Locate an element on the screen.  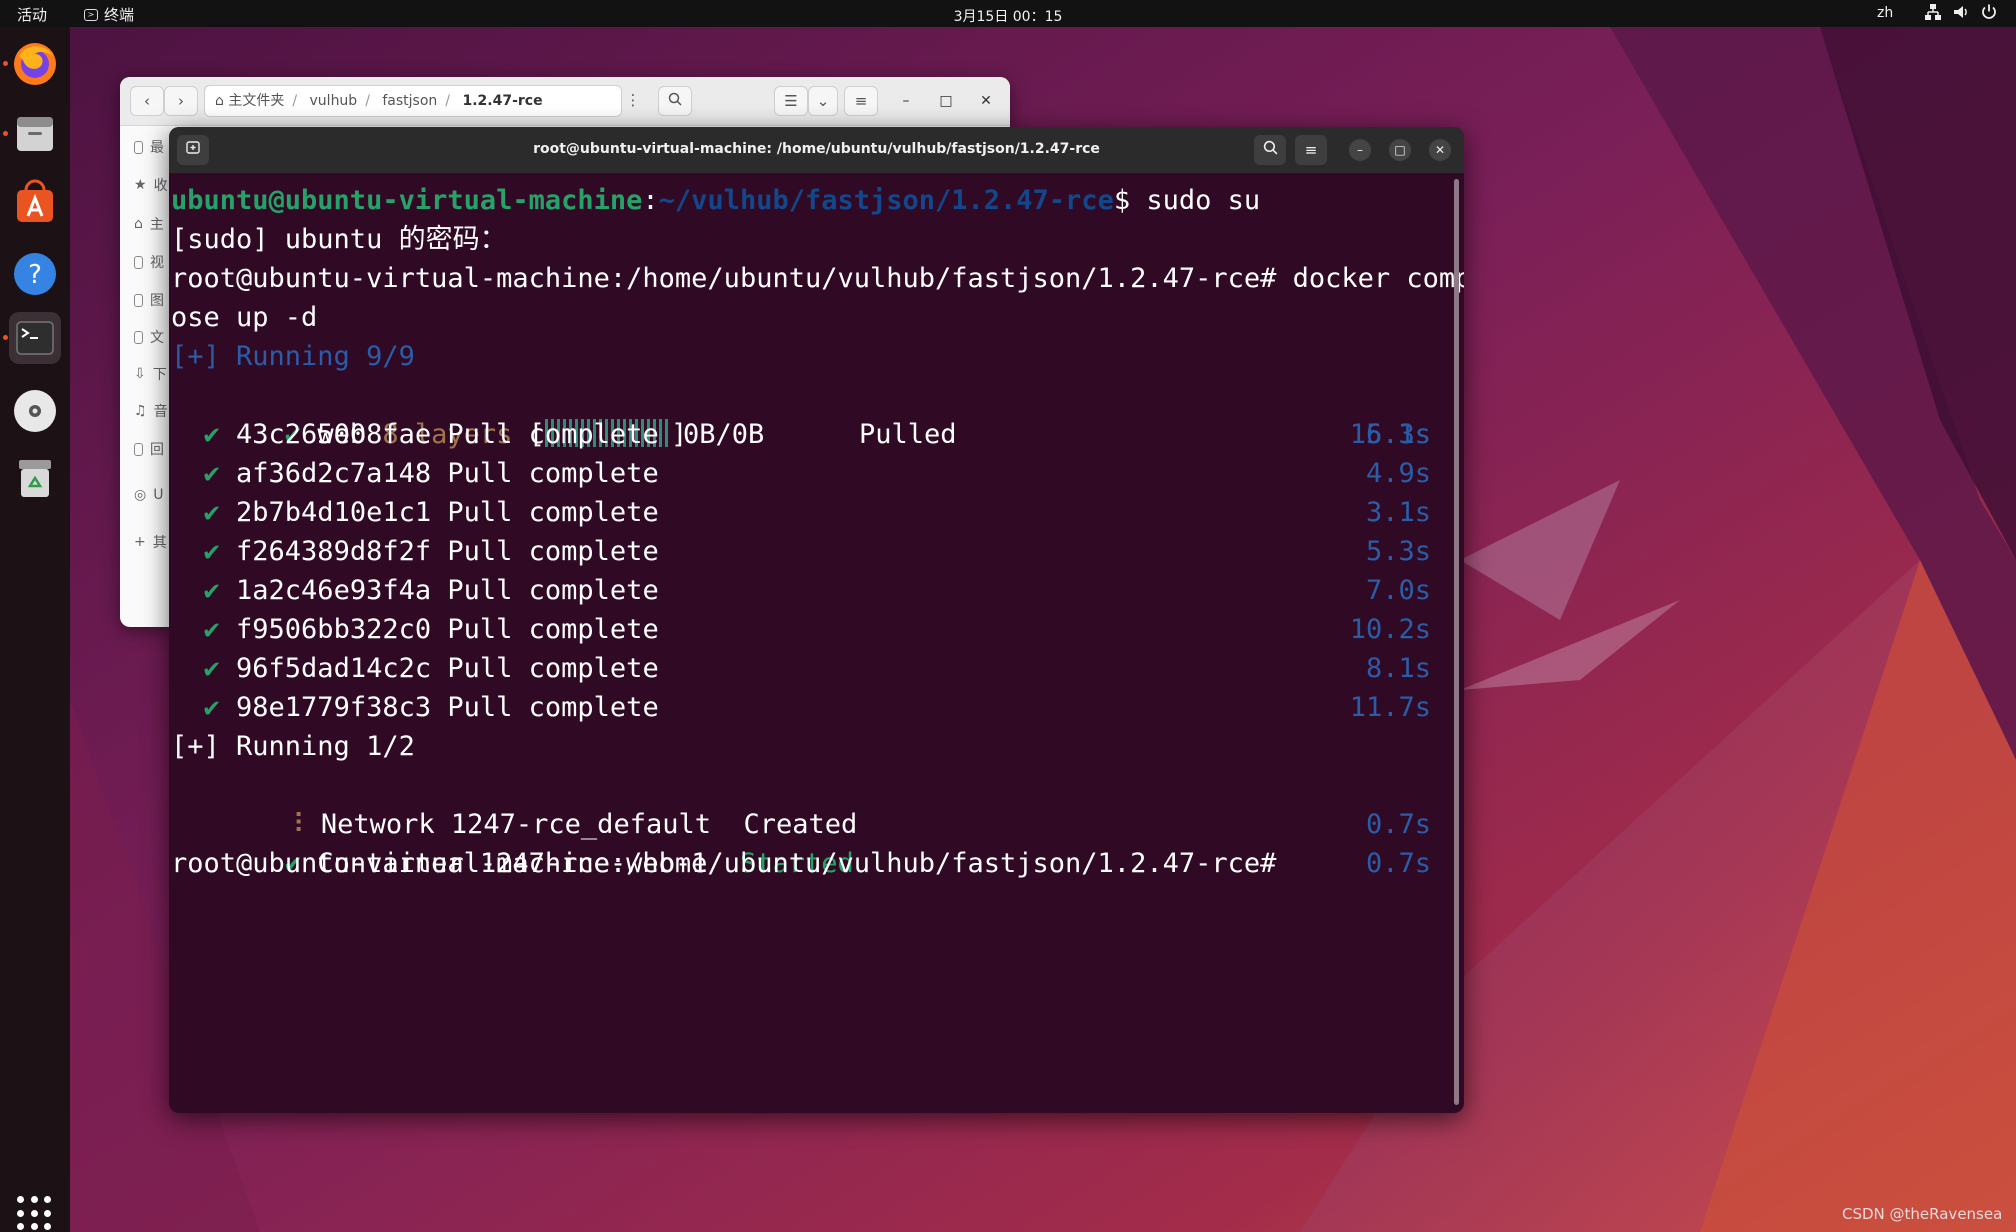
layer-id: 96f5dad14c2c is located at coordinates (334, 668).